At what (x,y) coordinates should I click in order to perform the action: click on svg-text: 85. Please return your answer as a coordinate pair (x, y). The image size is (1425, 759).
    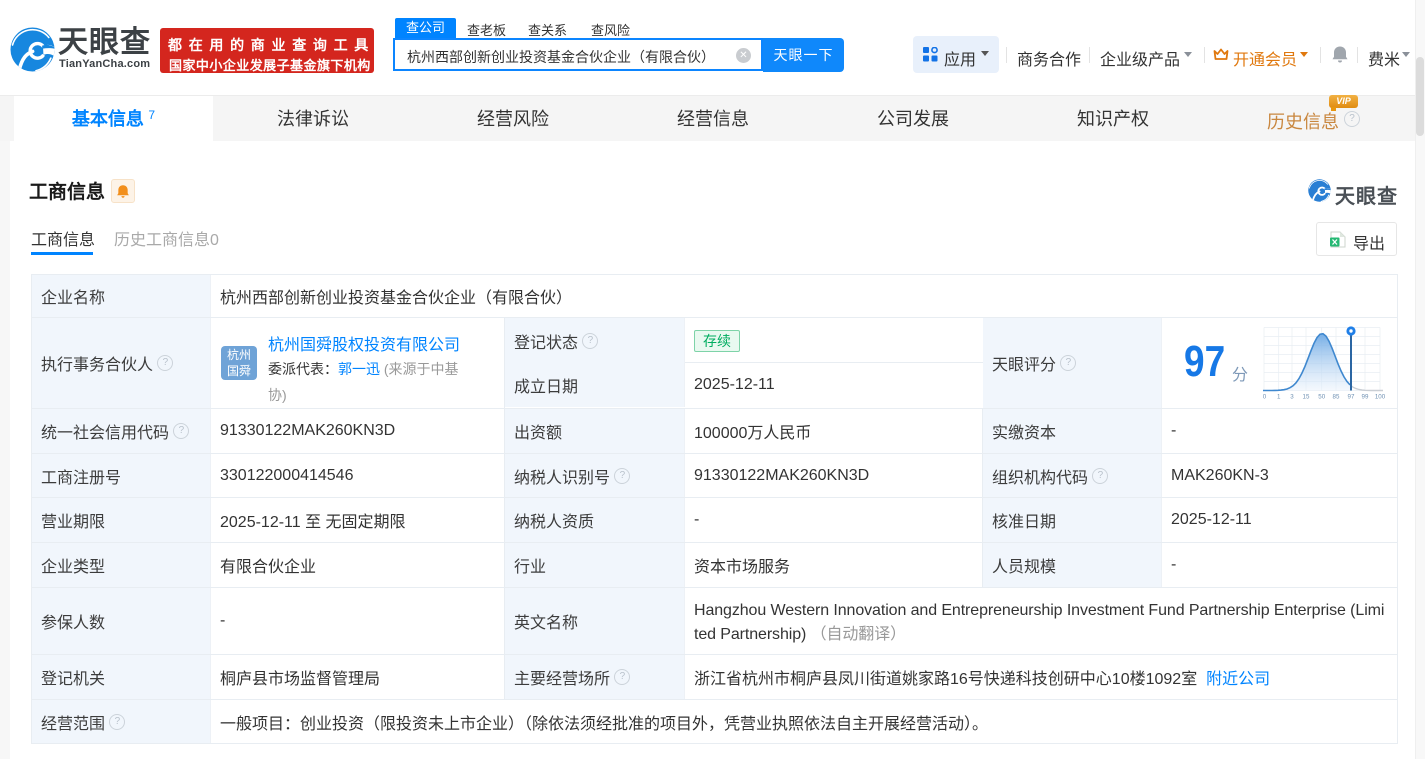
    Looking at the image, I should click on (1336, 397).